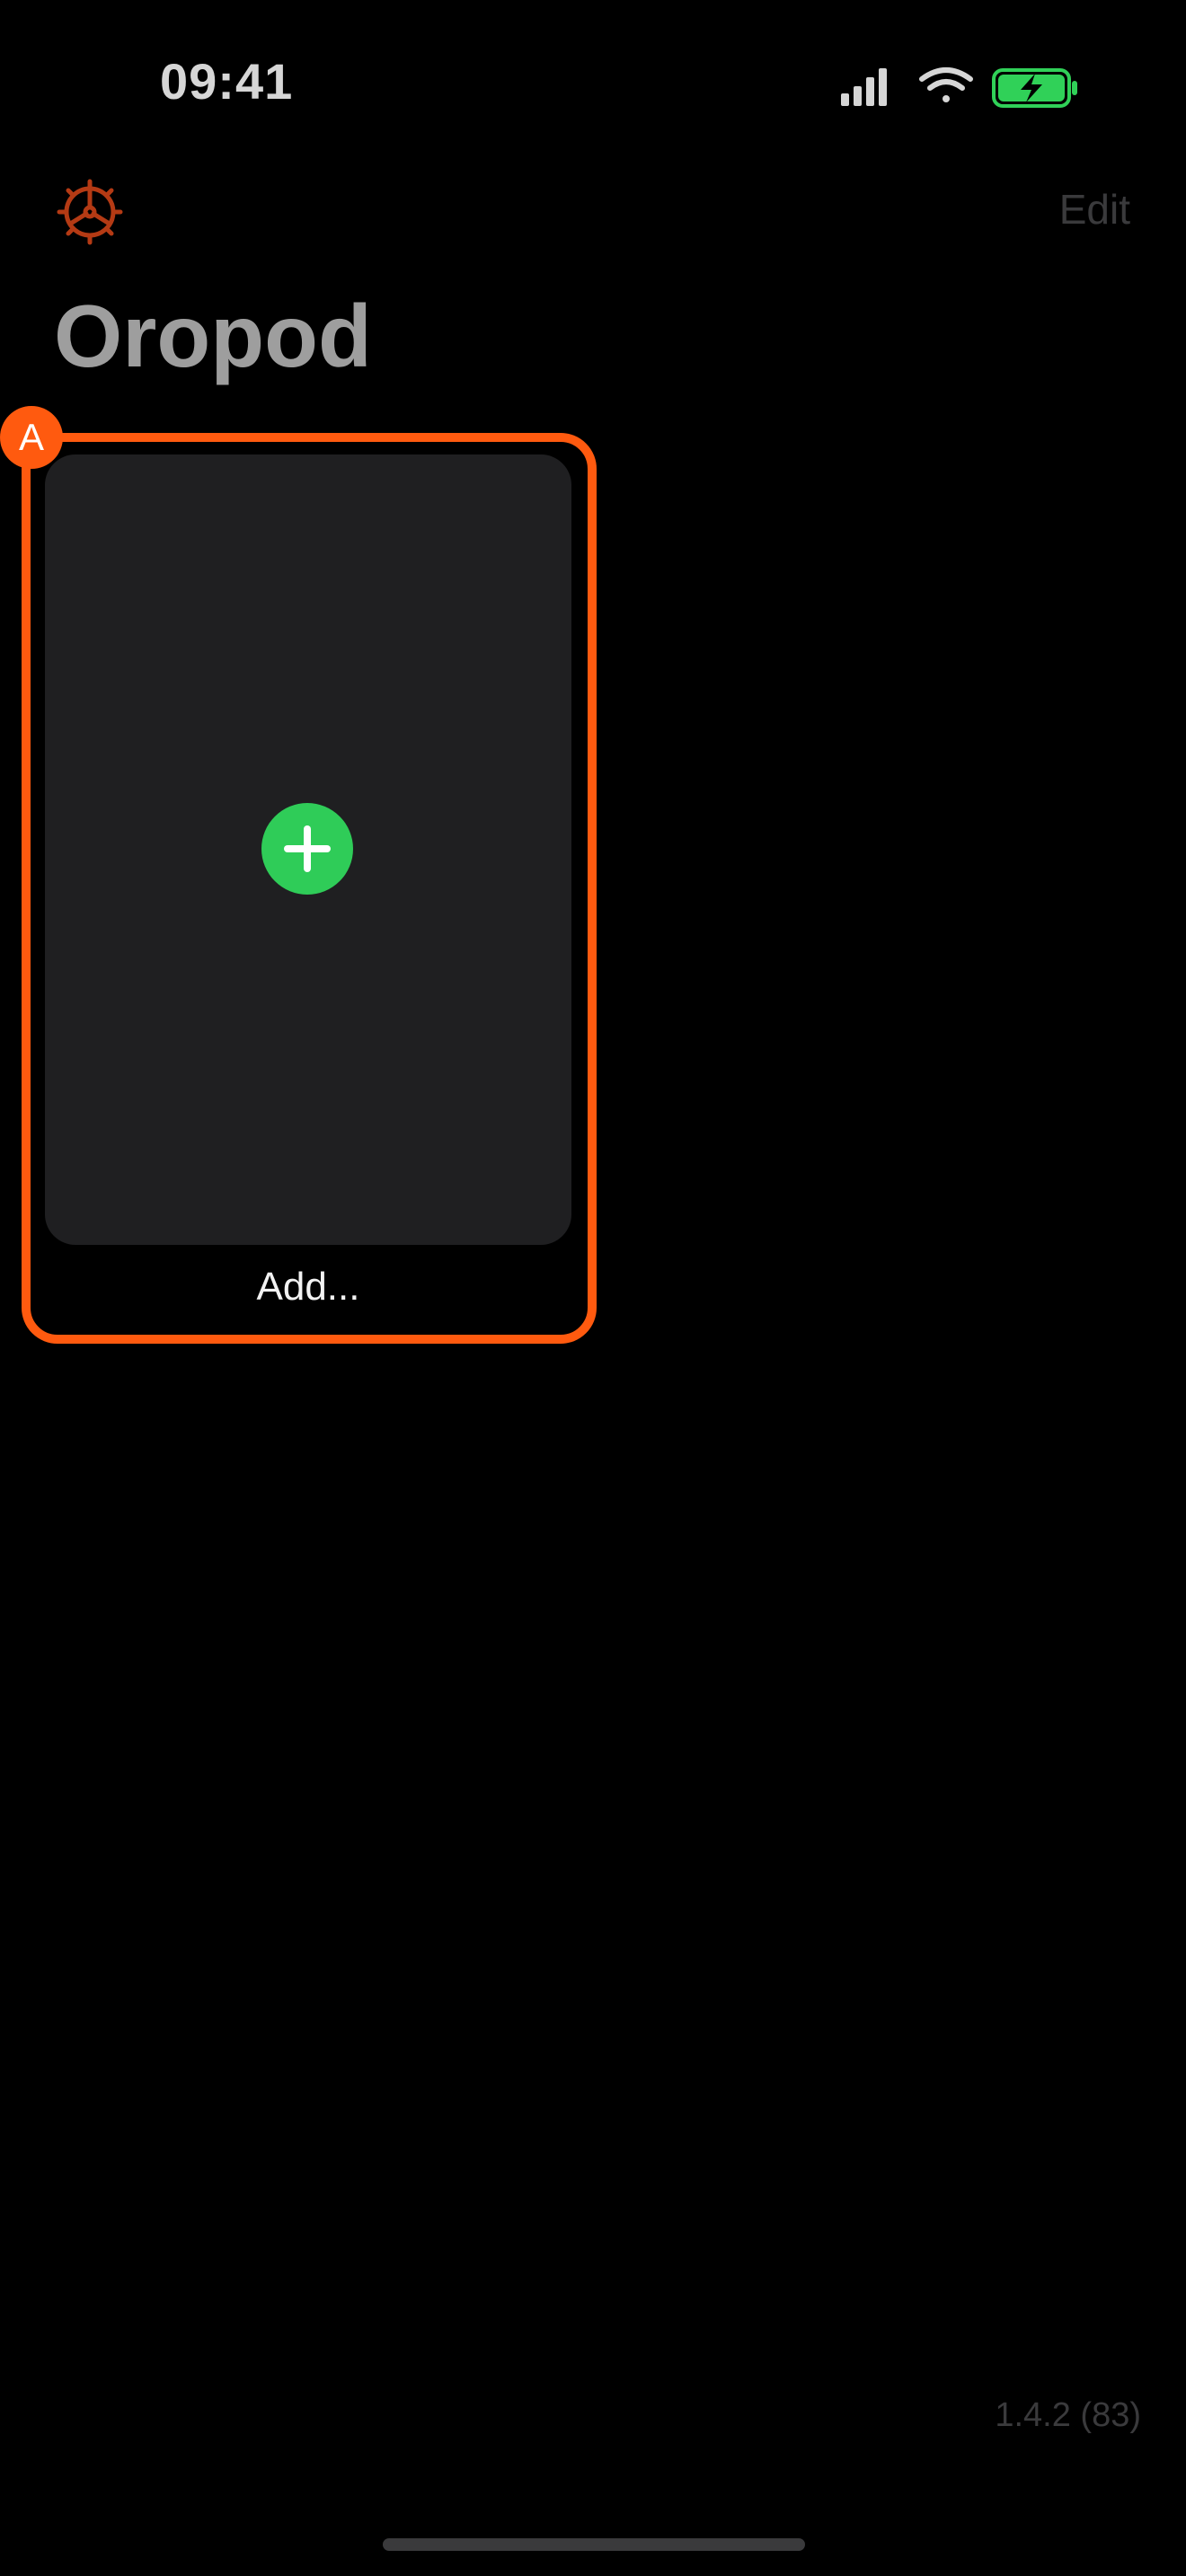 The height and width of the screenshot is (2576, 1186). Describe the element at coordinates (864, 87) in the screenshot. I see `signal-icon` at that location.